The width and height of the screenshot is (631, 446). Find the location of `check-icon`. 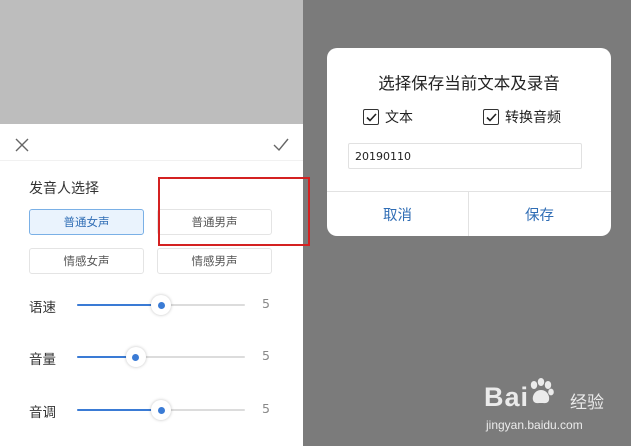

check-icon is located at coordinates (281, 145).